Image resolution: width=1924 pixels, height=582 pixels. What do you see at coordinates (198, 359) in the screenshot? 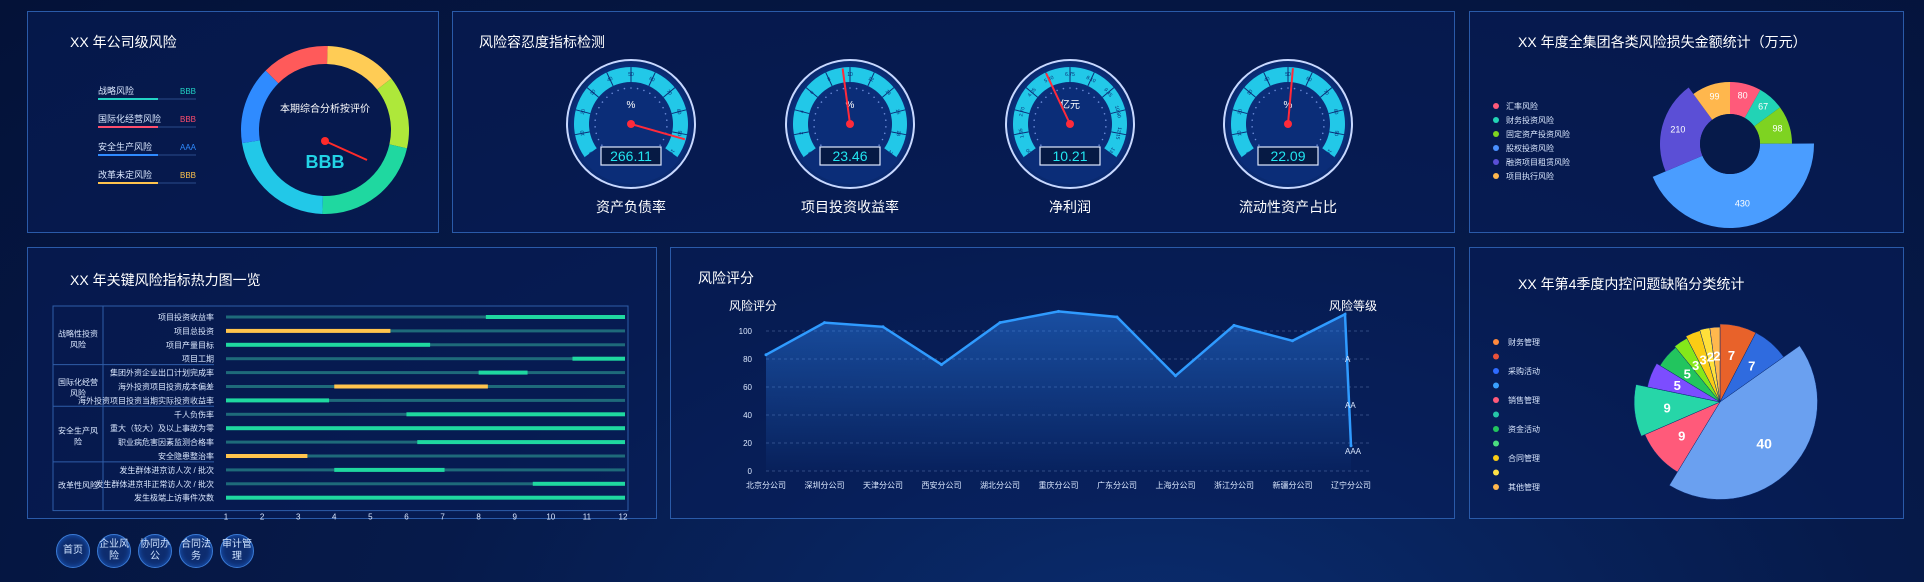
I see `heatmap-row-label: 项目工期` at bounding box center [198, 359].